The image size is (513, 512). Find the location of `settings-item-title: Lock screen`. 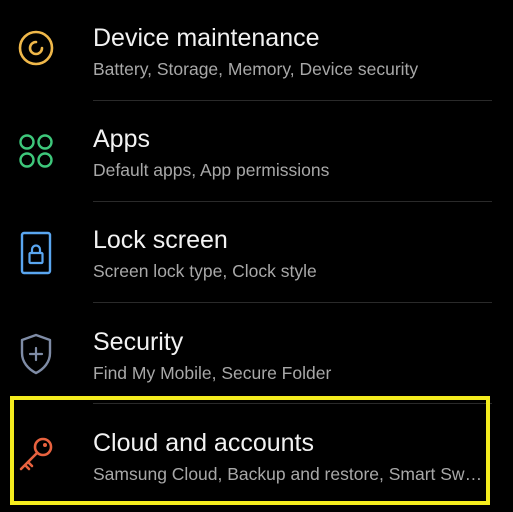

settings-item-title: Lock screen is located at coordinates (160, 240).